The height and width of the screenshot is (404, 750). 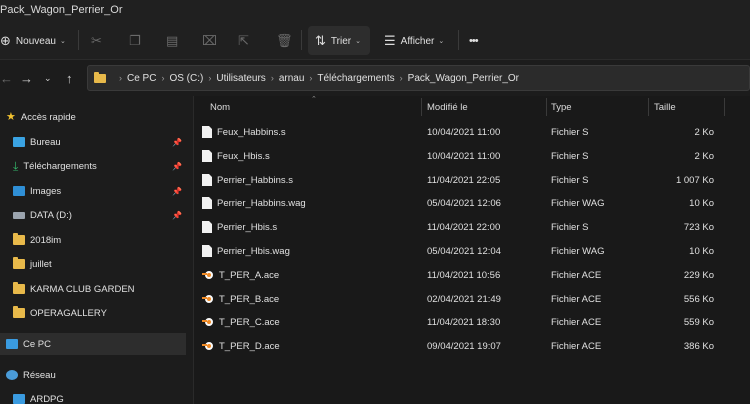 What do you see at coordinates (93, 240) in the screenshot?
I see `sidebar-item-folder: 2018im` at bounding box center [93, 240].